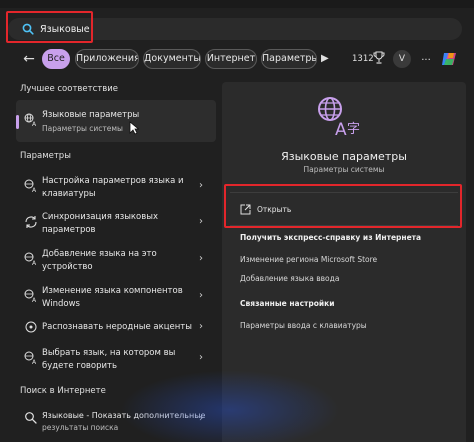  I want to click on filter-apps: Приложения, so click(107, 59).